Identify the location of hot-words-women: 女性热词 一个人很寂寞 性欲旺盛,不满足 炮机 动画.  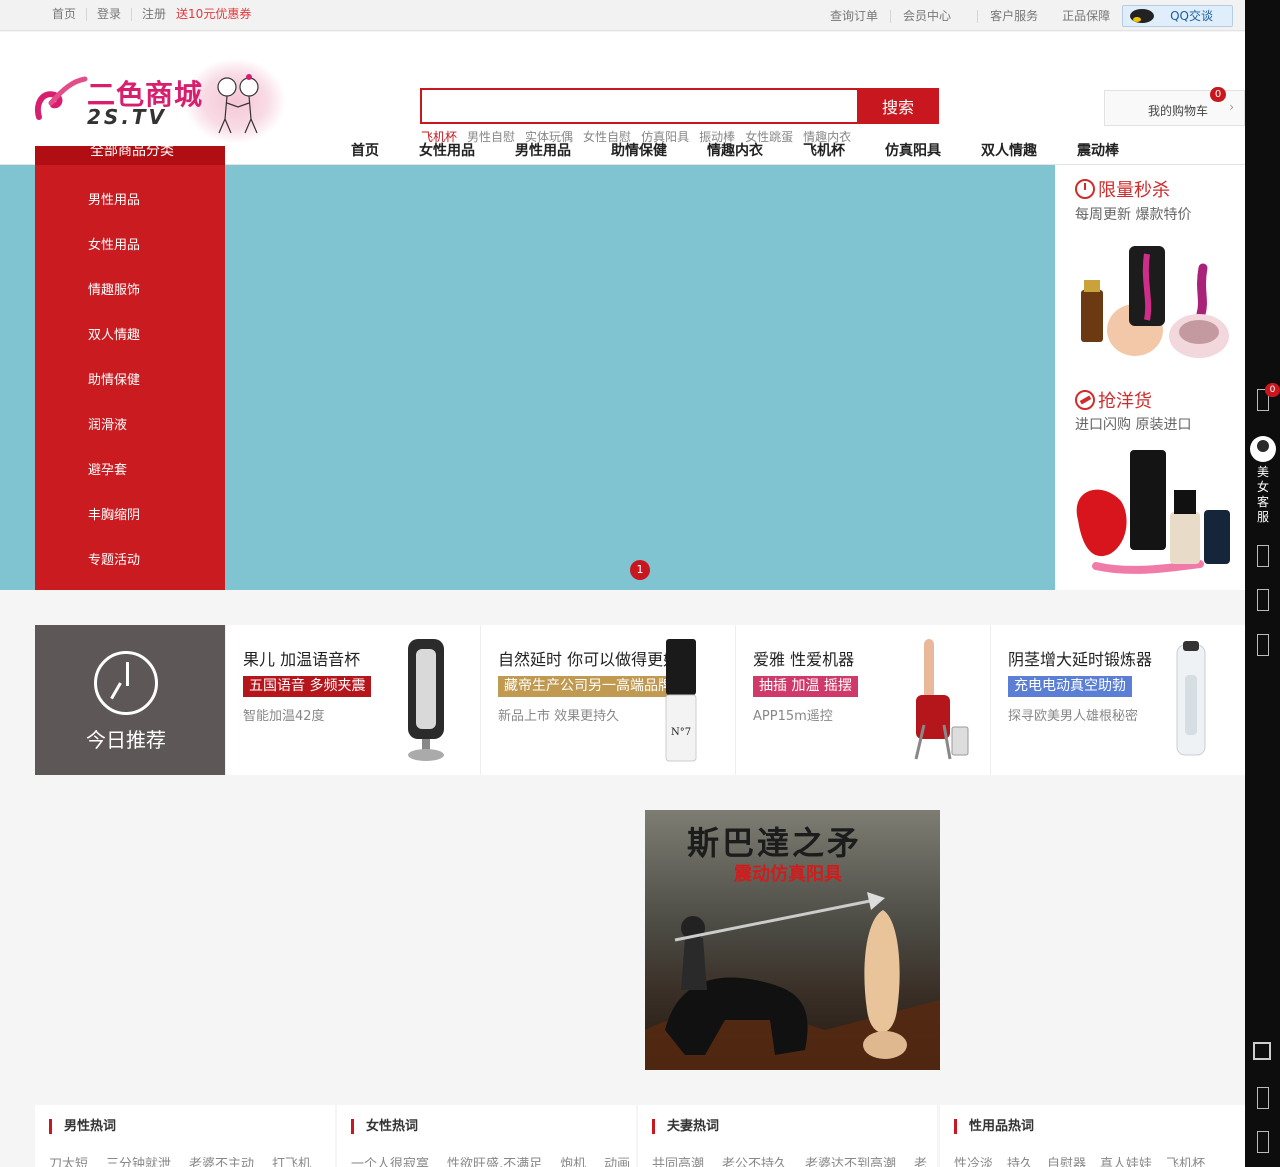
(486, 1136).